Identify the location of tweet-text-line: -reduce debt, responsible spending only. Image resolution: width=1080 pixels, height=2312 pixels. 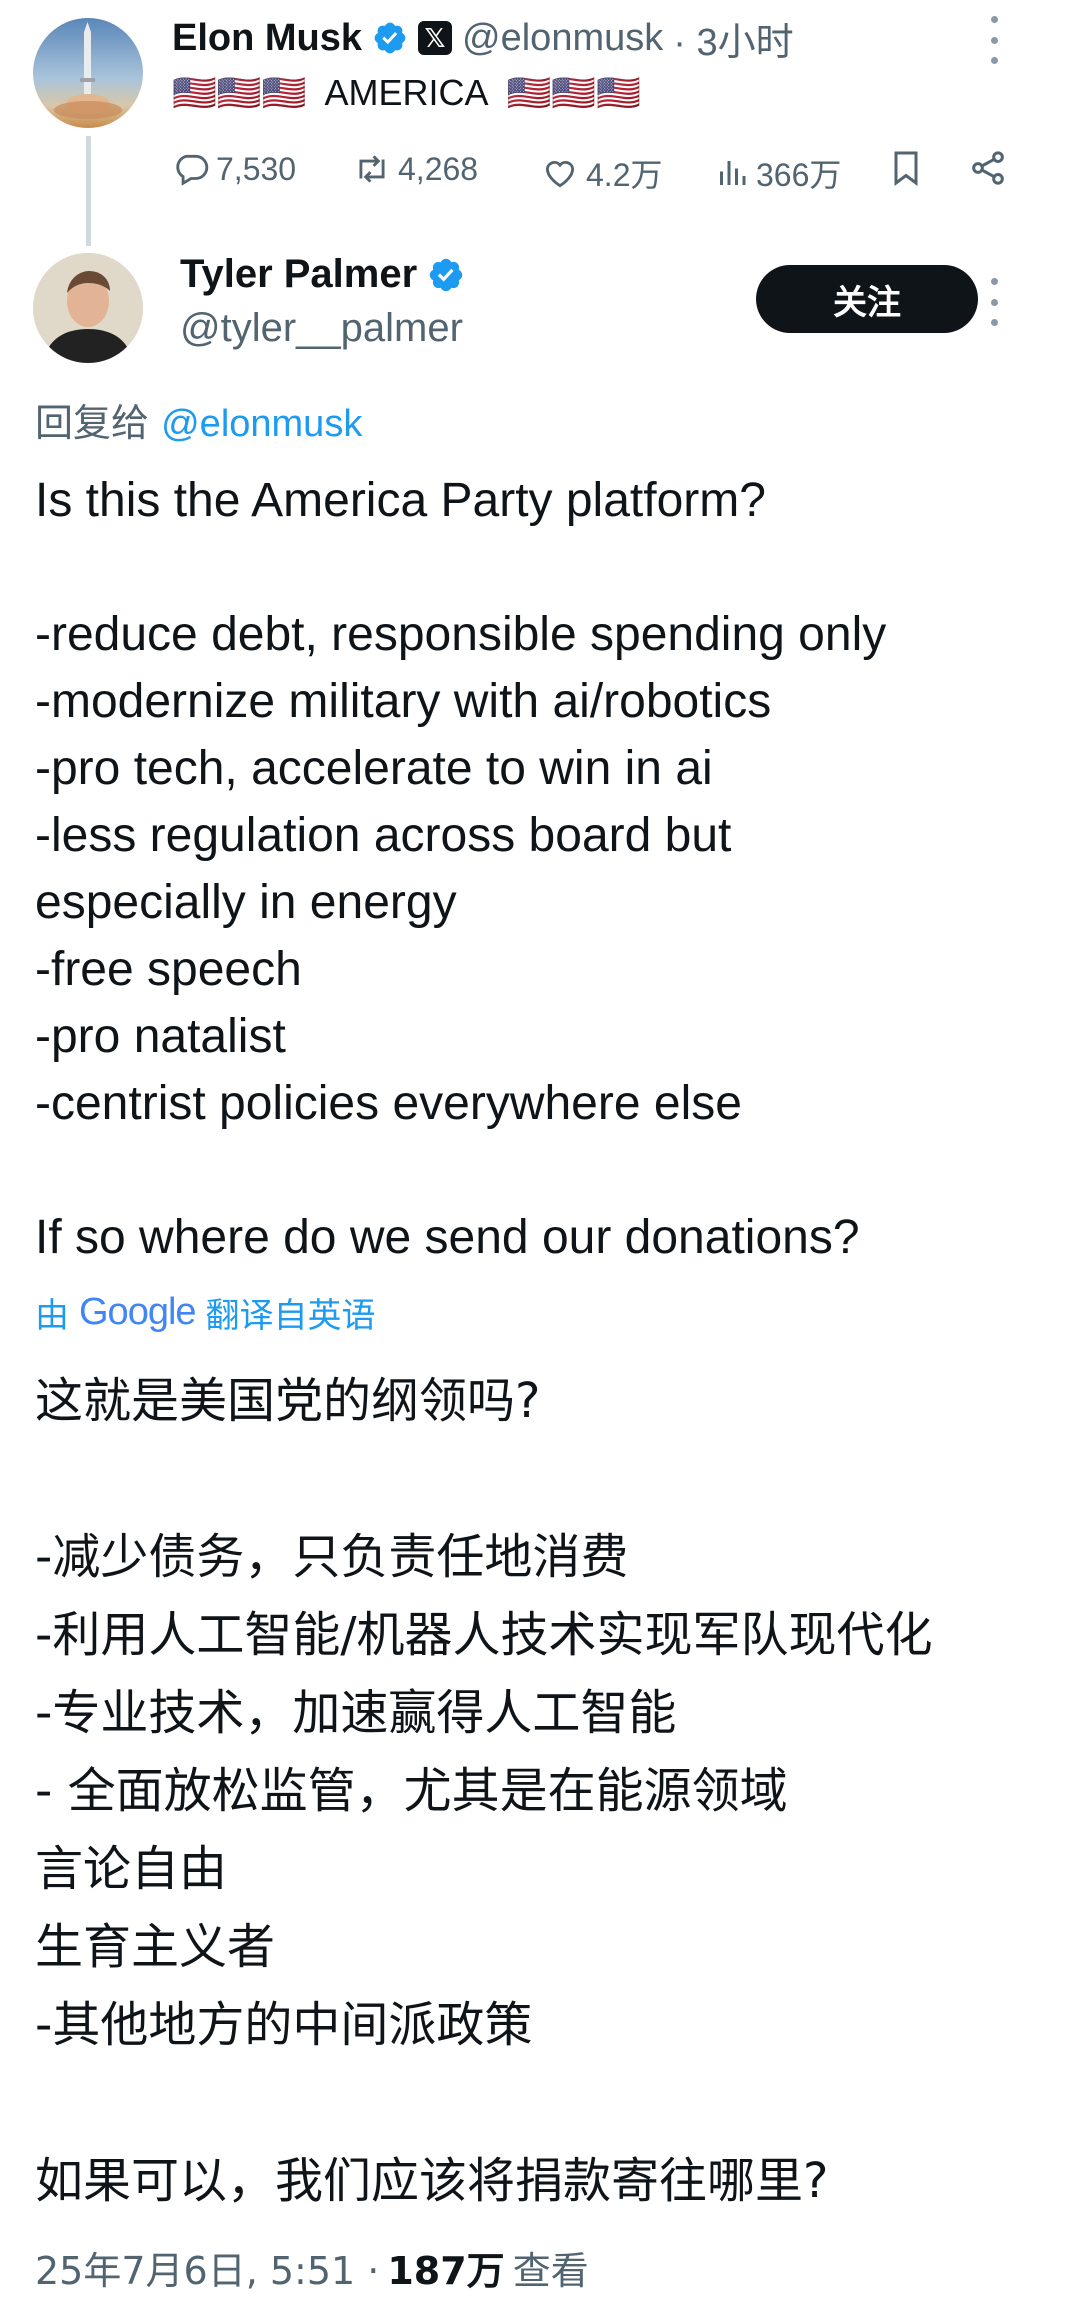
(461, 634).